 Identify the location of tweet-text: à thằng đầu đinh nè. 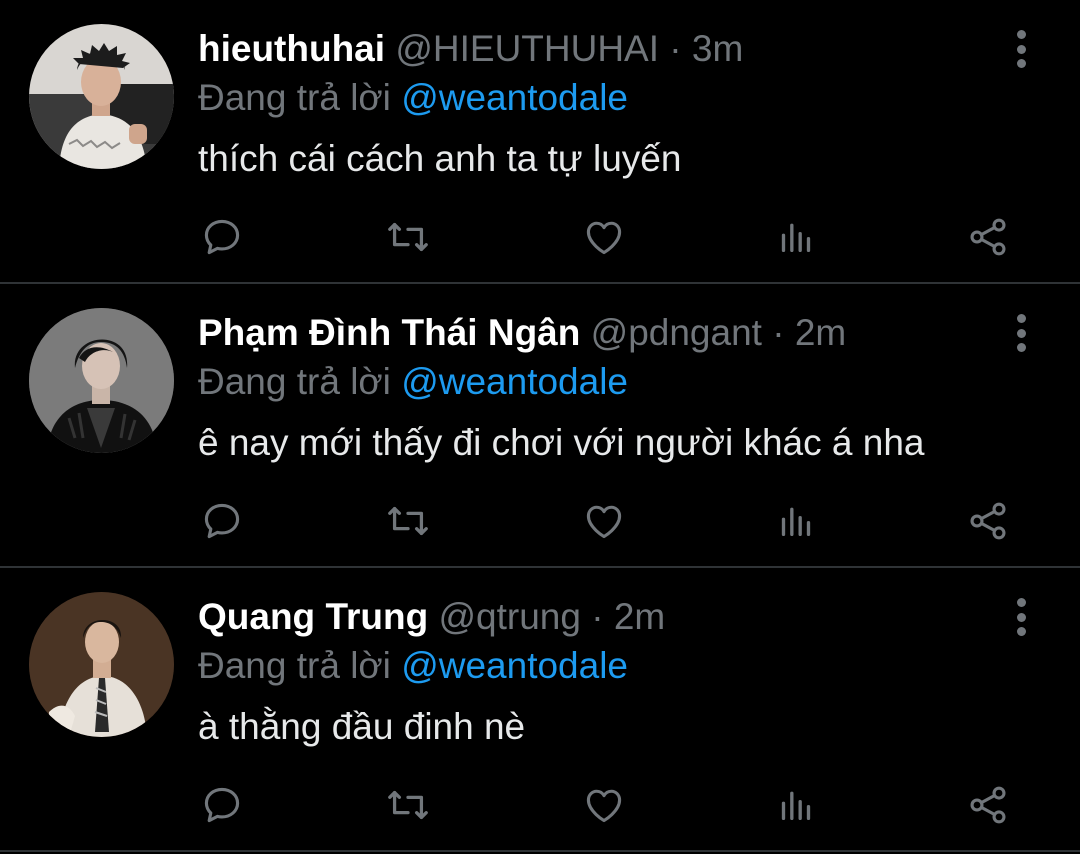
(362, 726).